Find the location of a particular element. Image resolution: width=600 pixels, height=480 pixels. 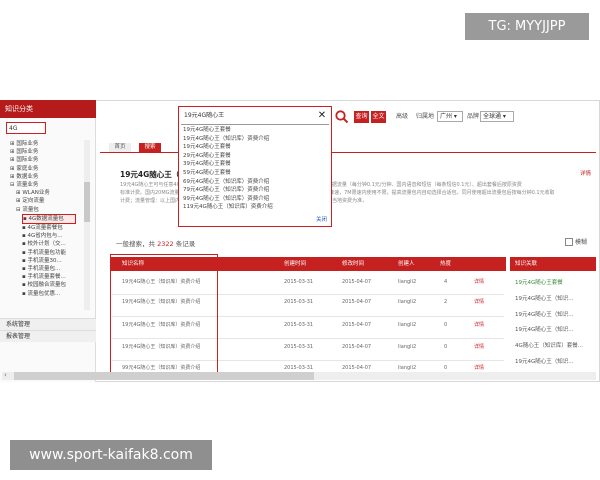

sidebar-scrollbar is located at coordinates (87, 225).